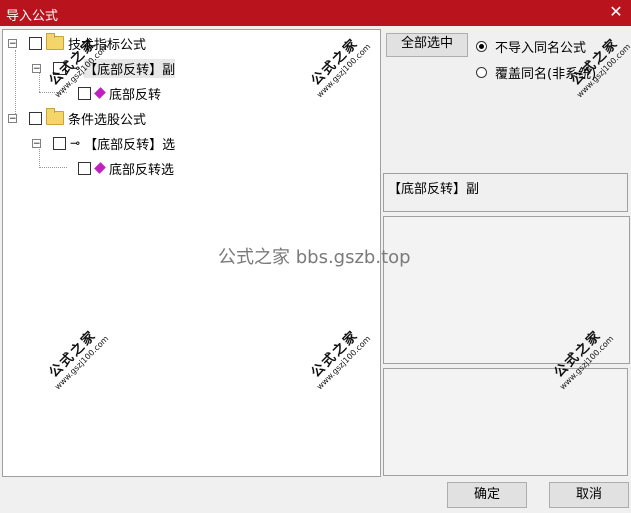 This screenshot has width=631, height=513. I want to click on tree-node-tech-indicators: − 技术指标公式, so click(77, 43).